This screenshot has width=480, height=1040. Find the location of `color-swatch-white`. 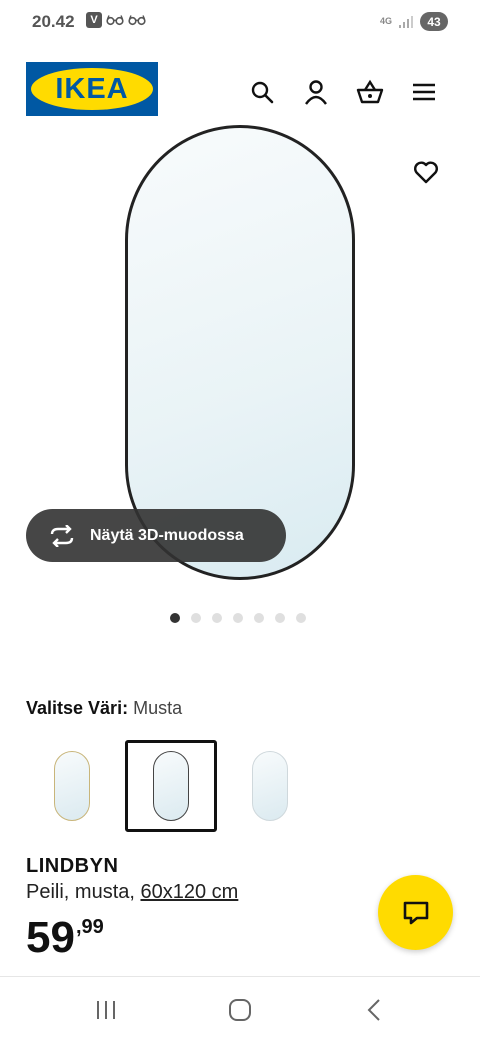

color-swatch-white is located at coordinates (270, 786).